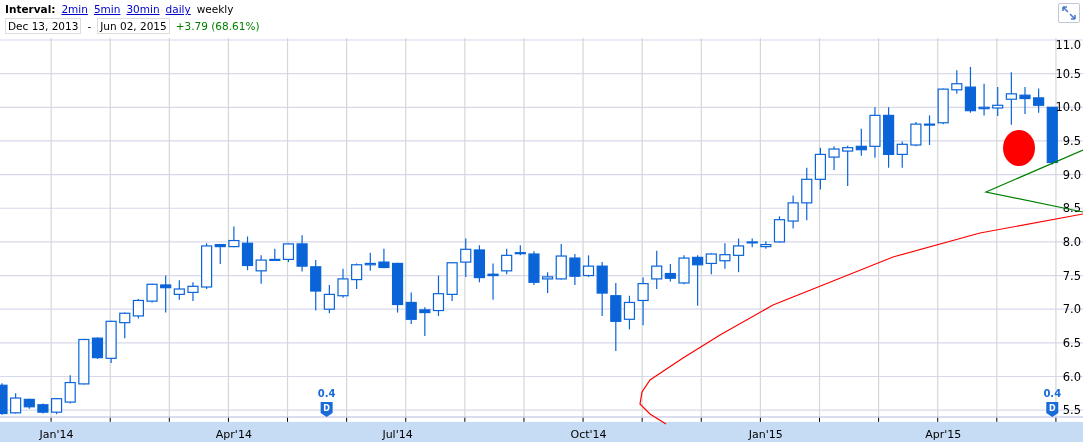  What do you see at coordinates (43, 26) in the screenshot?
I see `start-date-field: Dec 13, 2013` at bounding box center [43, 26].